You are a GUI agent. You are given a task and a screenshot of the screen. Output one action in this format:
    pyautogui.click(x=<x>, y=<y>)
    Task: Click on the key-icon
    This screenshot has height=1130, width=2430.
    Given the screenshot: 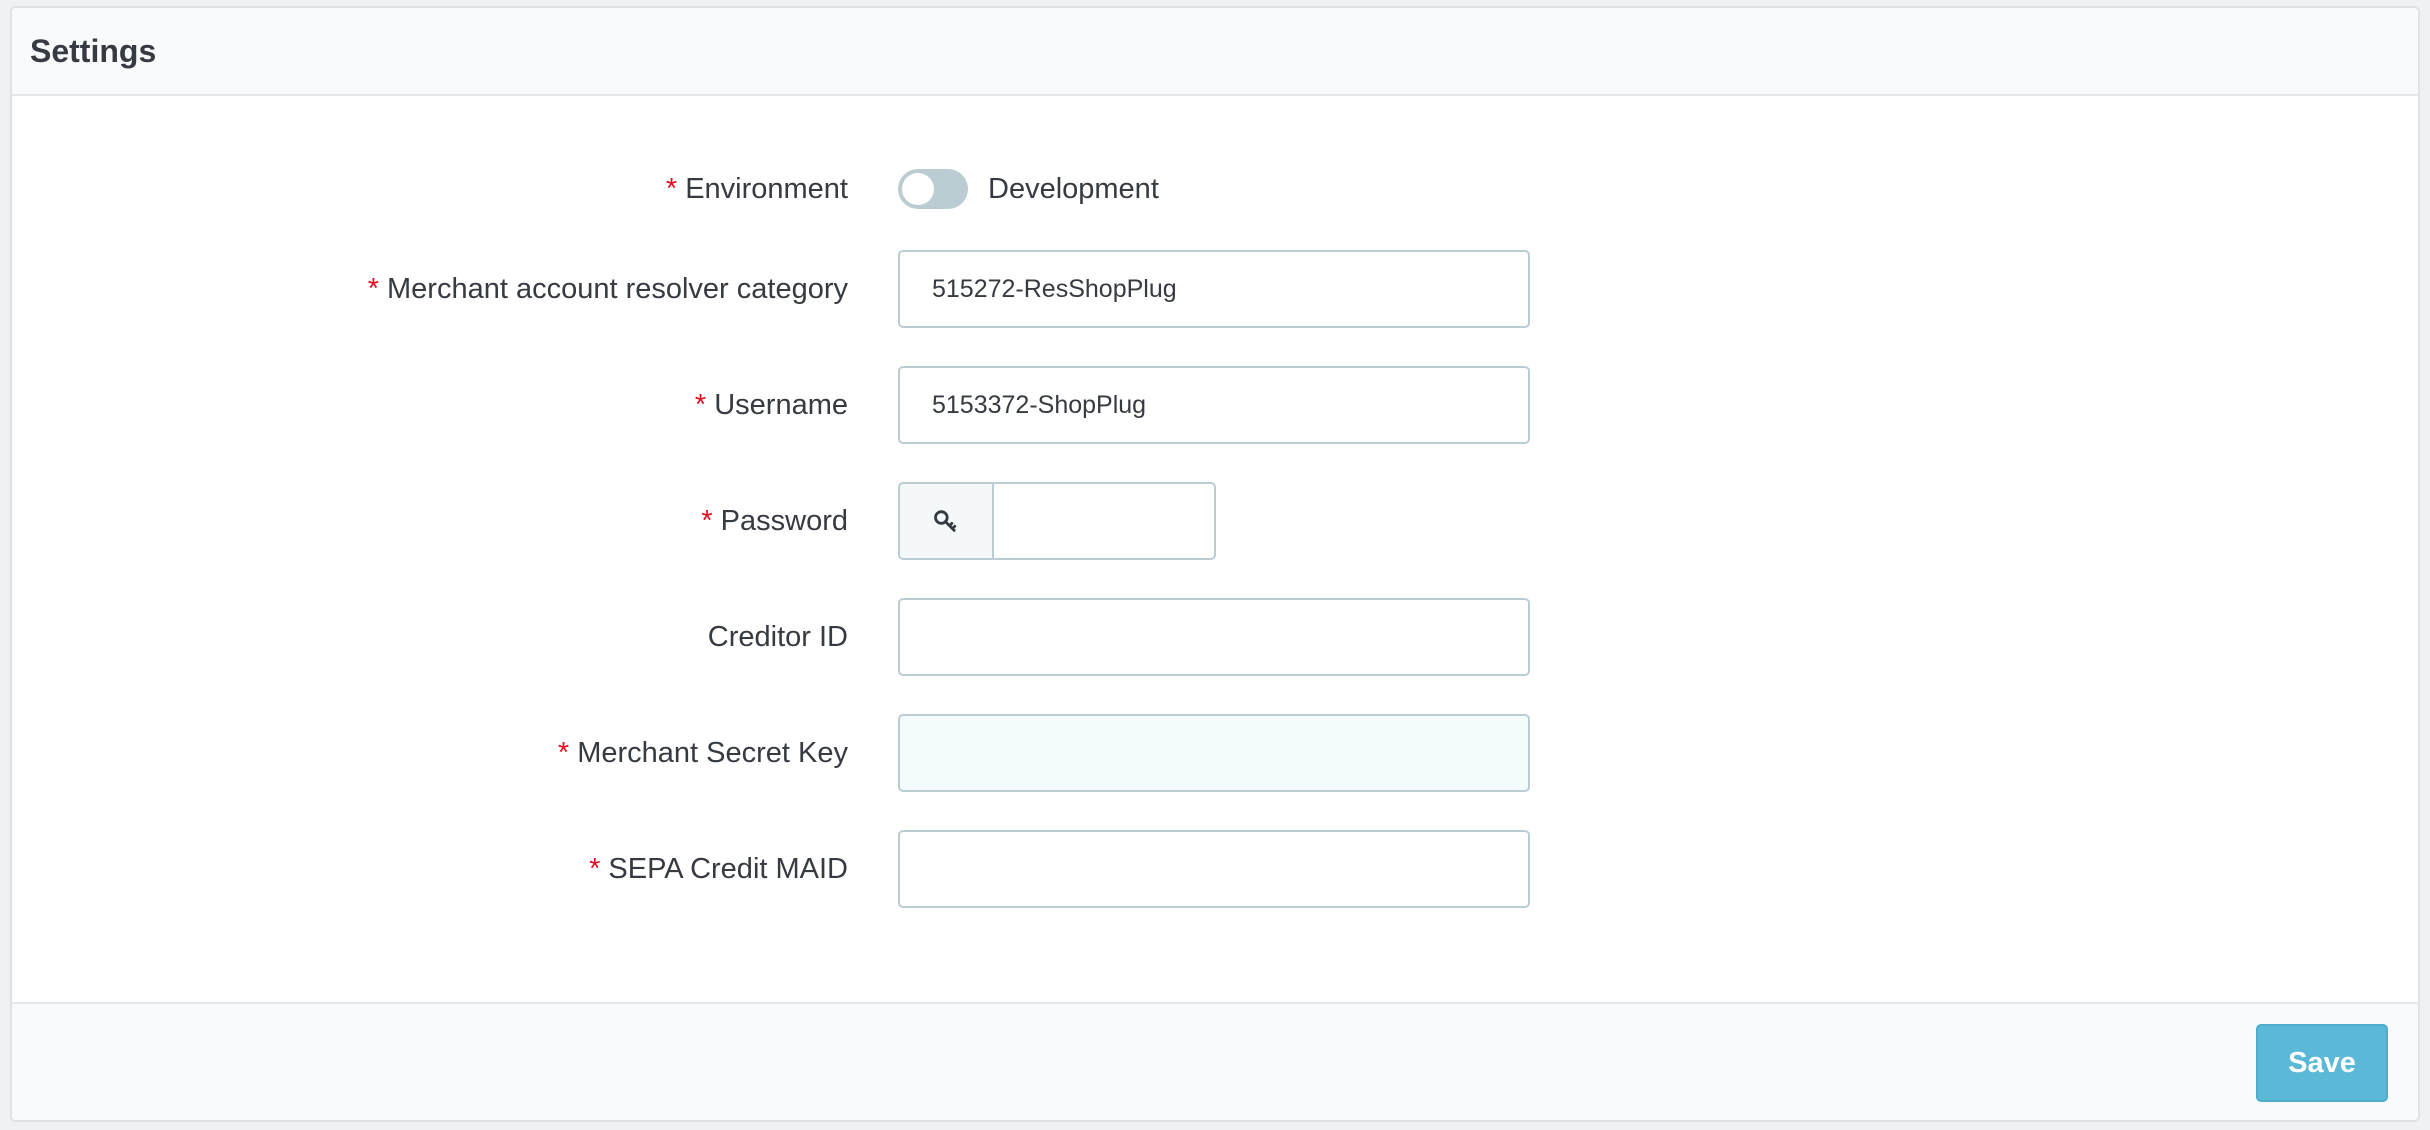 What is the action you would take?
    pyautogui.click(x=945, y=521)
    